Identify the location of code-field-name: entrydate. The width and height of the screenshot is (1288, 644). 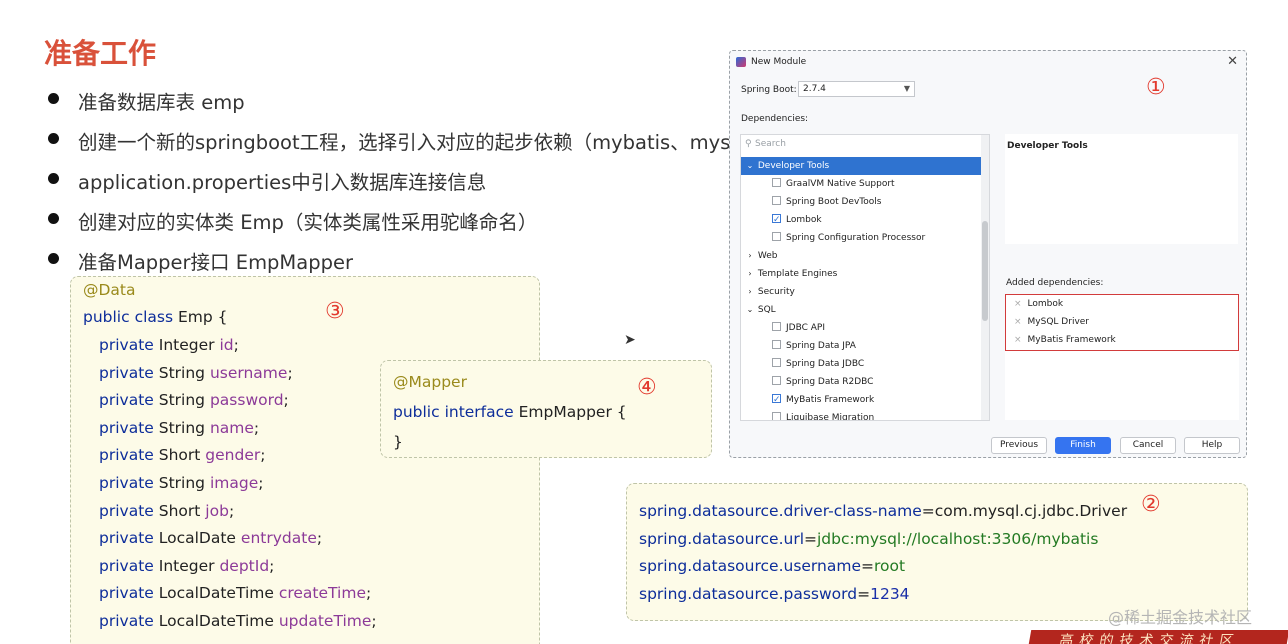
(278, 538).